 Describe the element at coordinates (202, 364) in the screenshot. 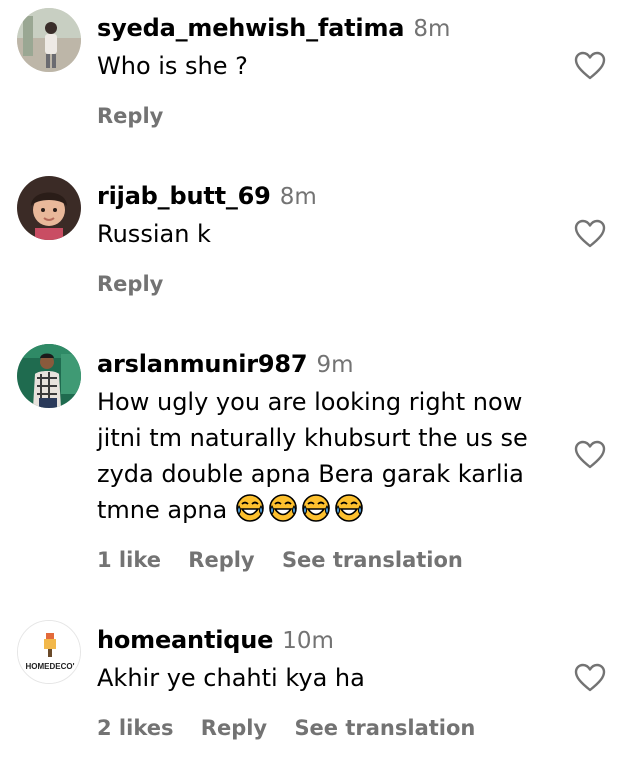

I see `username: arslanmunir987` at that location.